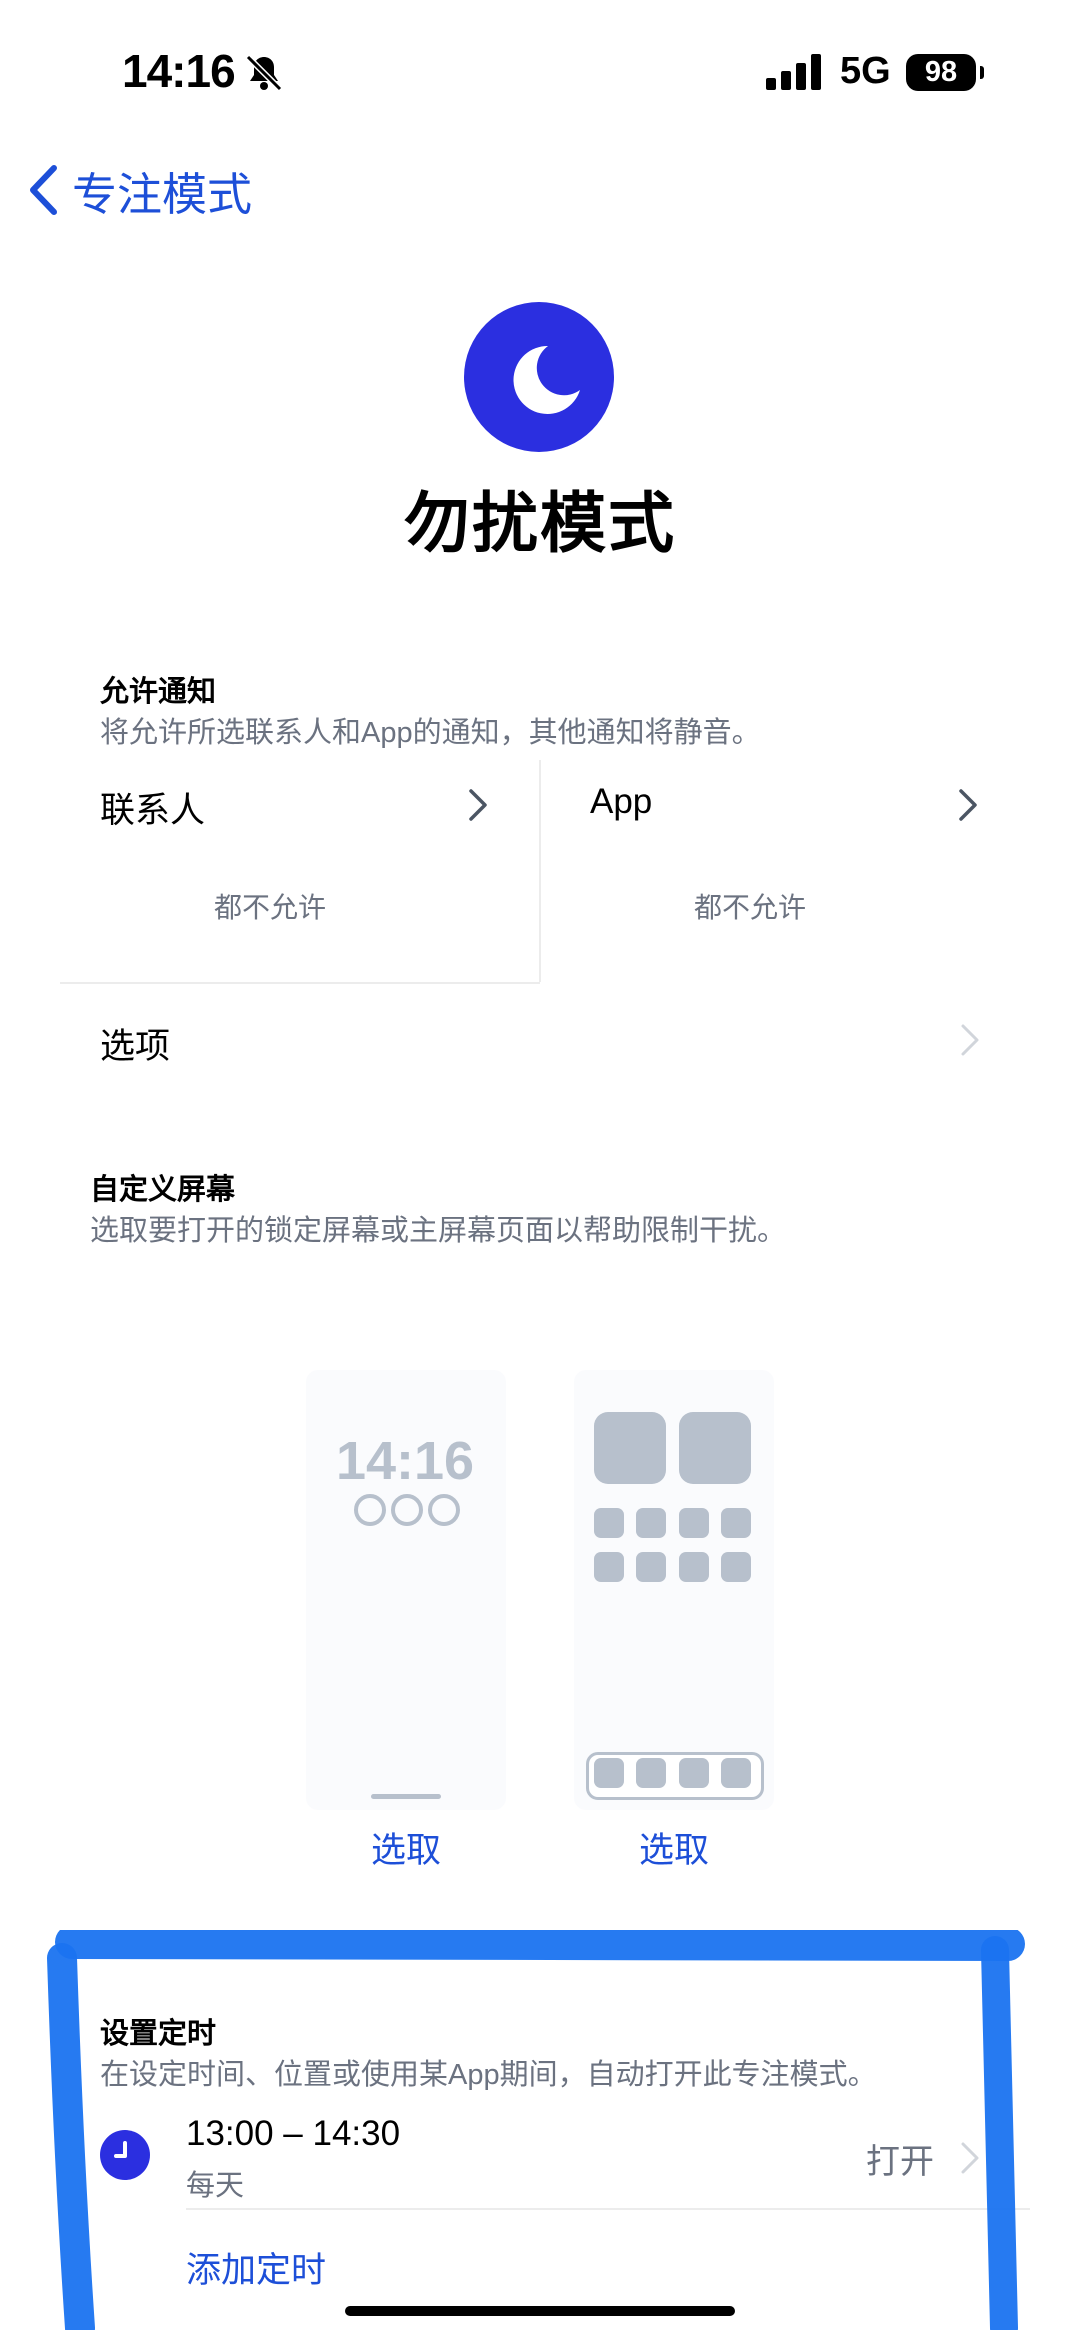 The image size is (1080, 2330). What do you see at coordinates (406, 1847) in the screenshot?
I see `lock-screen-select-link: 选取` at bounding box center [406, 1847].